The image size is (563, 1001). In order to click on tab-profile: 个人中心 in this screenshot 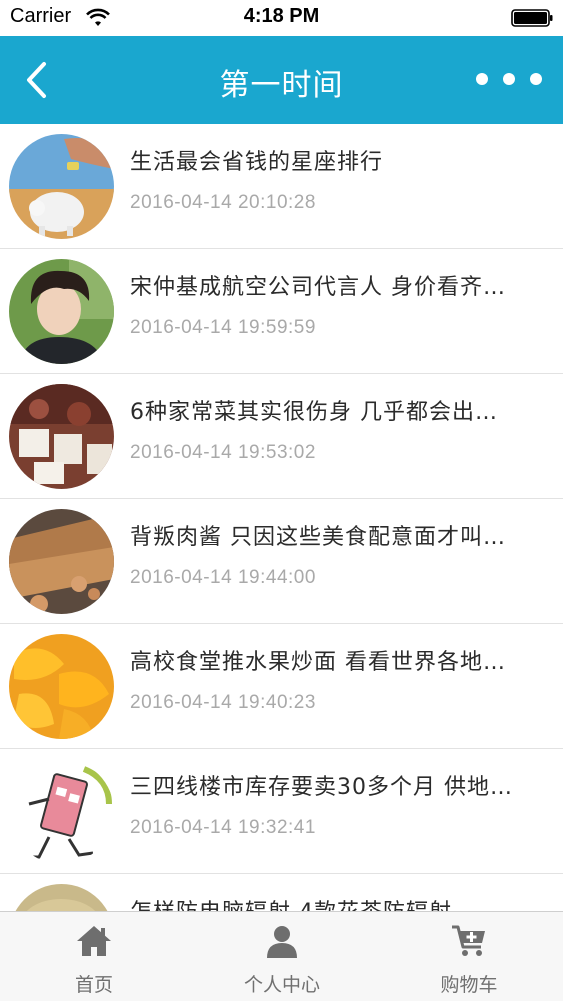, I will do `click(282, 956)`.